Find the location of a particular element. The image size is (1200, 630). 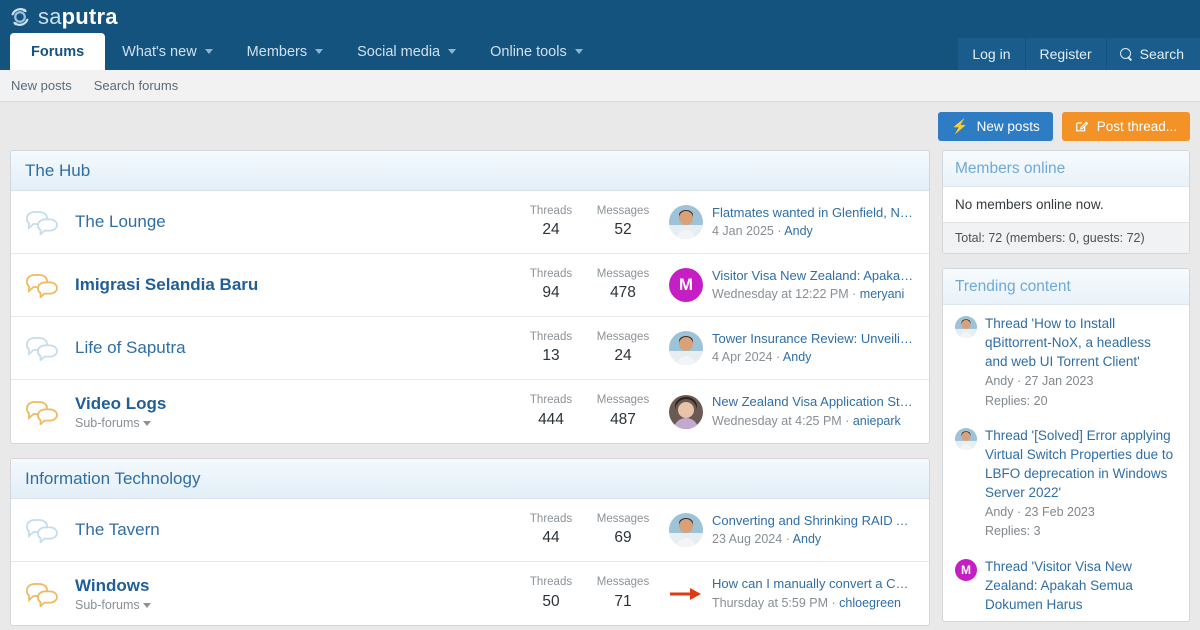

members-online-body: No members online now. is located at coordinates (1029, 204).